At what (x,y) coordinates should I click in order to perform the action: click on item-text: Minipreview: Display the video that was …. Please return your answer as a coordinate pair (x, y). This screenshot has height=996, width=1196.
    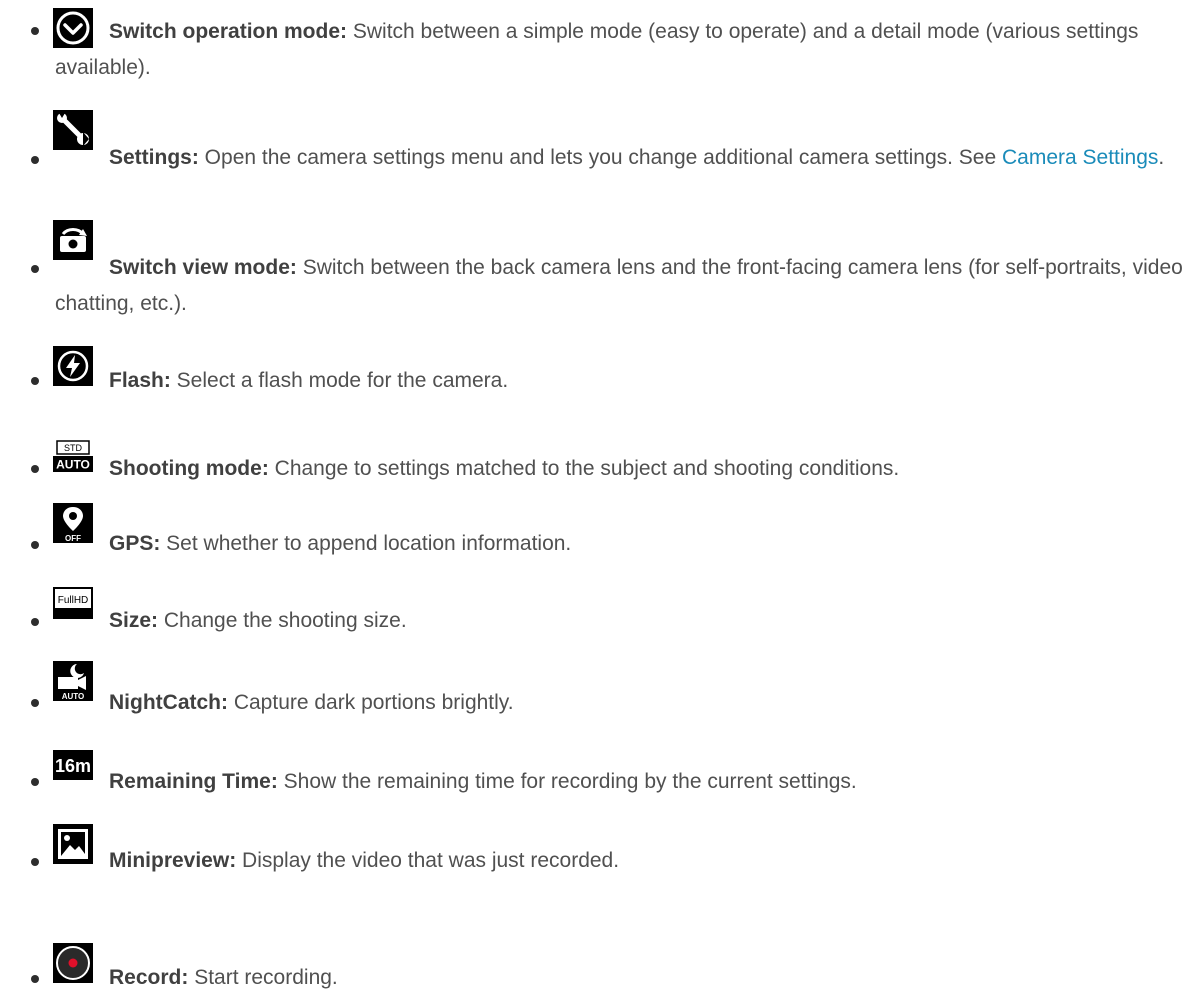
    Looking at the image, I should click on (619, 861).